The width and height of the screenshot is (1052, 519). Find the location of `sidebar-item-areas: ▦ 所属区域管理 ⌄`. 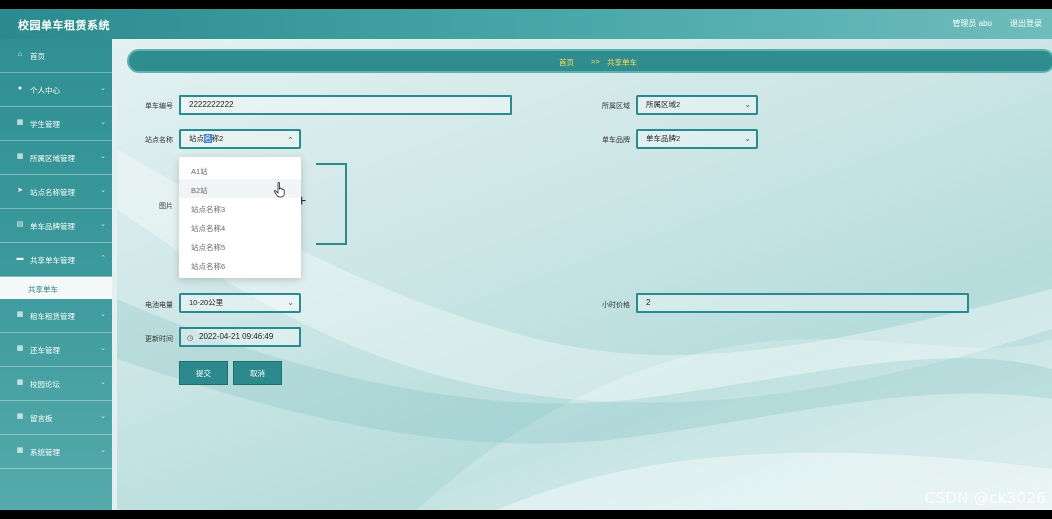

sidebar-item-areas: ▦ 所属区域管理 ⌄ is located at coordinates (56, 158).